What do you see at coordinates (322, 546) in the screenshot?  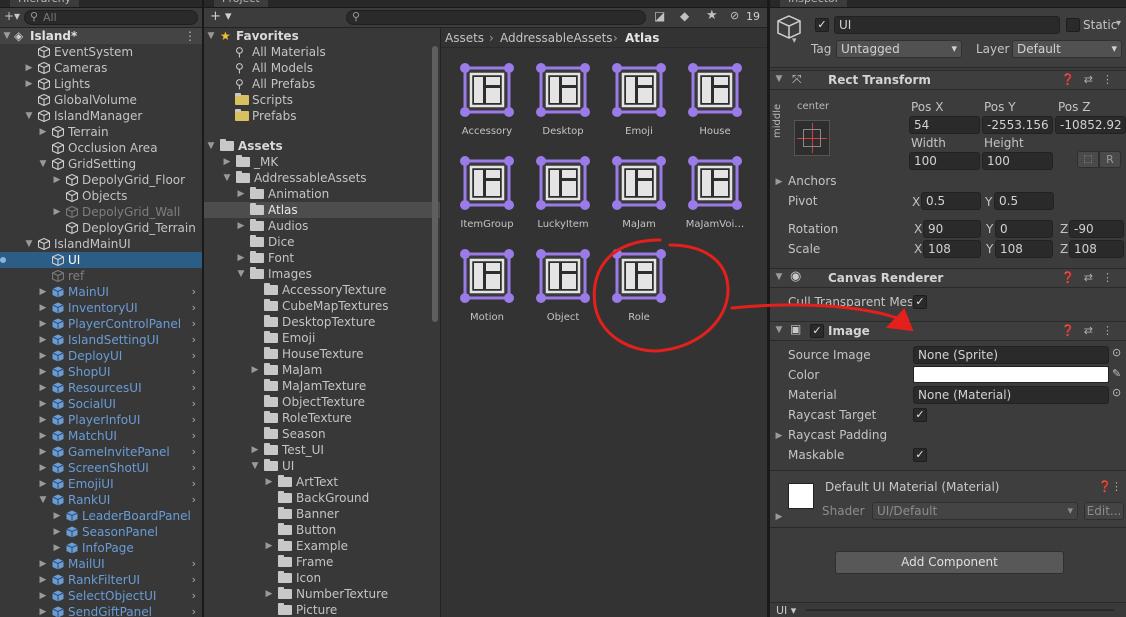 I see `project-folder-item: ▶ Example` at bounding box center [322, 546].